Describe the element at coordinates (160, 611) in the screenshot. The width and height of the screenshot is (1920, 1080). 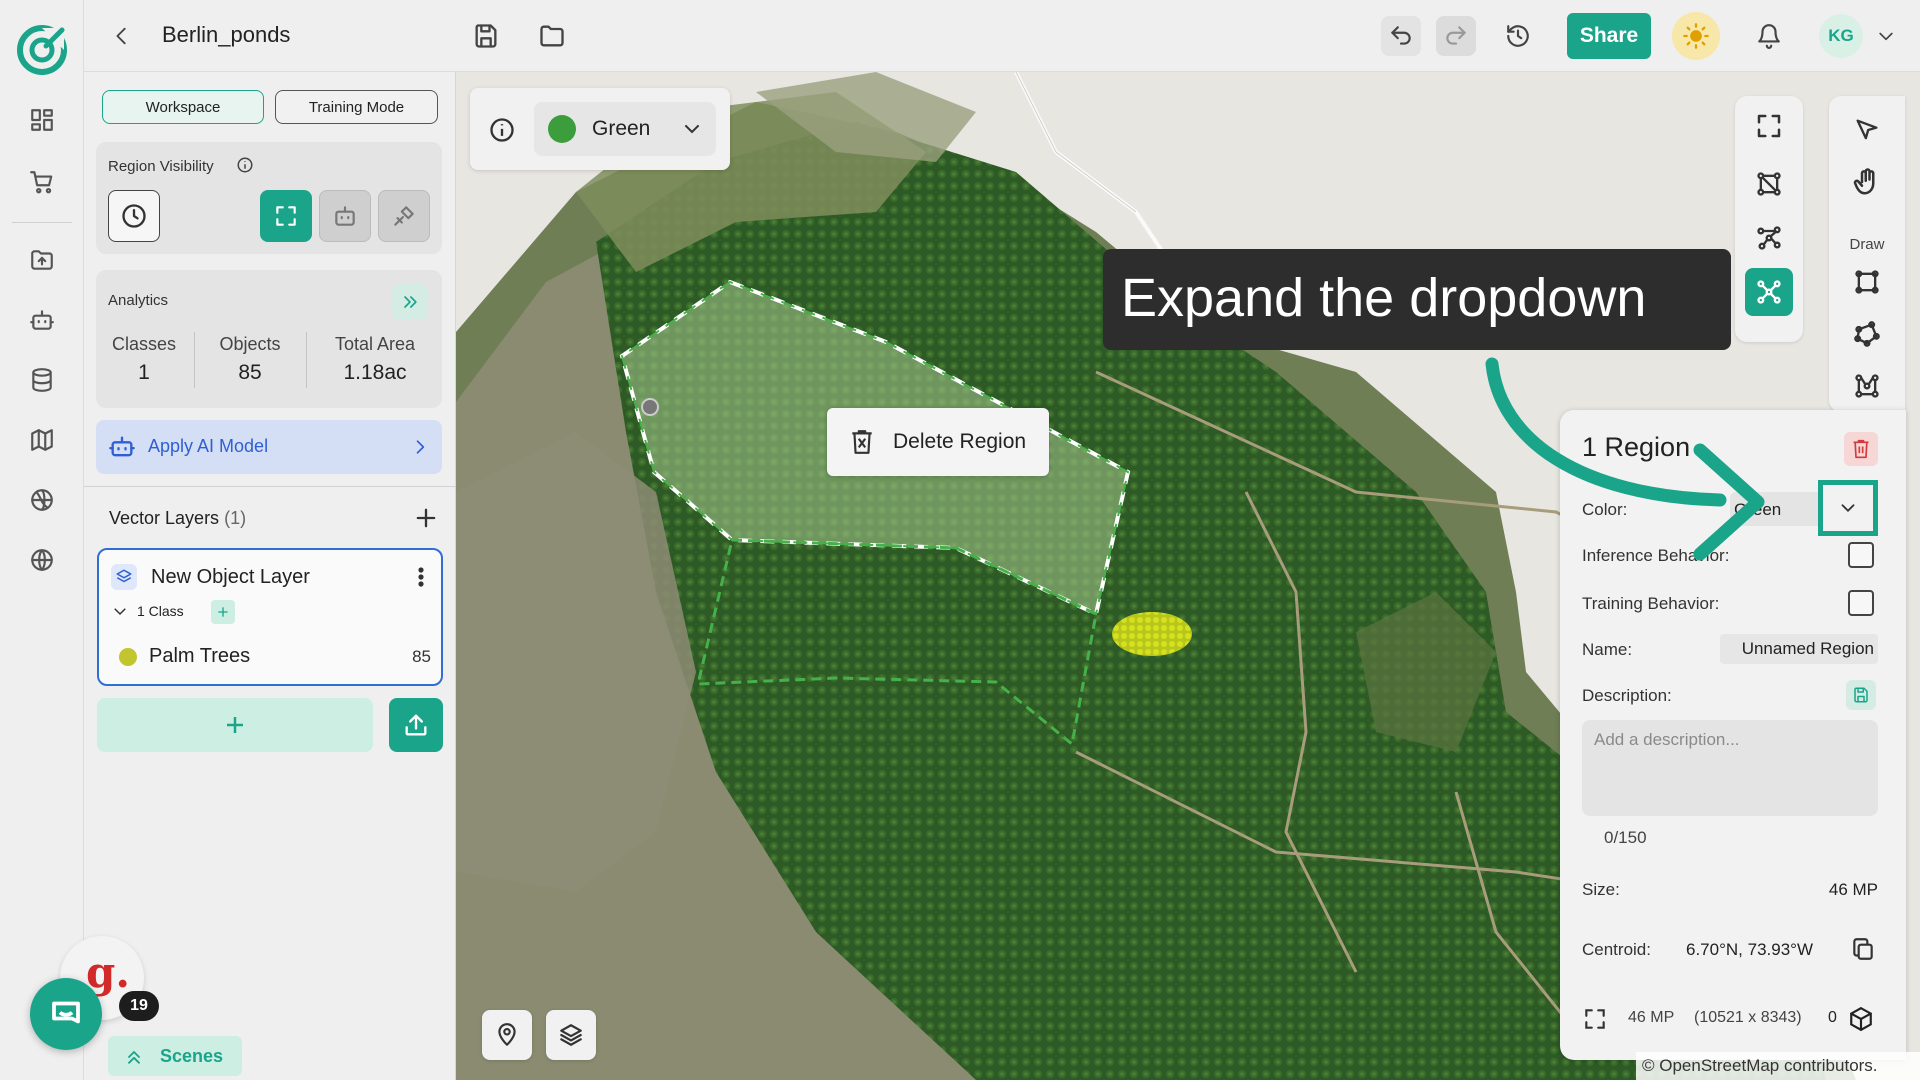
I see `class-count: 1 Class` at that location.